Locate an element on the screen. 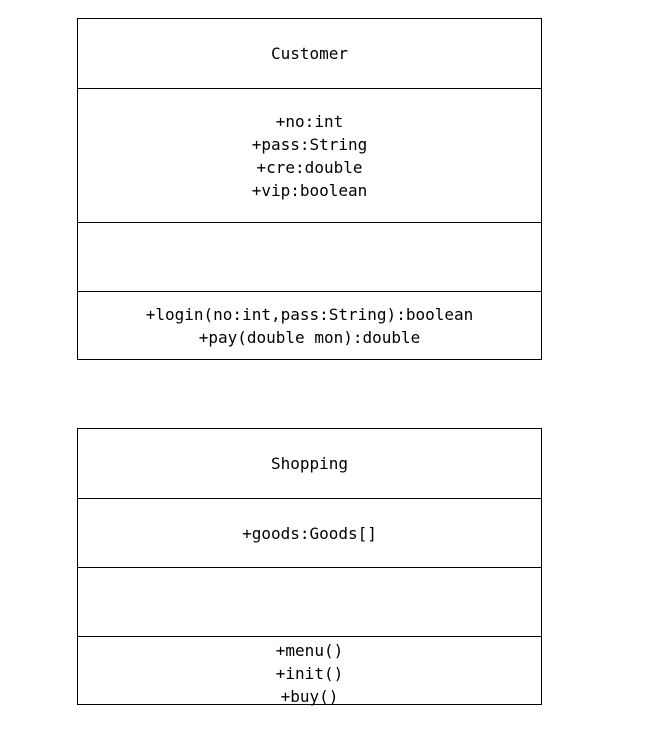  customer-class-name-section: Customer is located at coordinates (309, 53).